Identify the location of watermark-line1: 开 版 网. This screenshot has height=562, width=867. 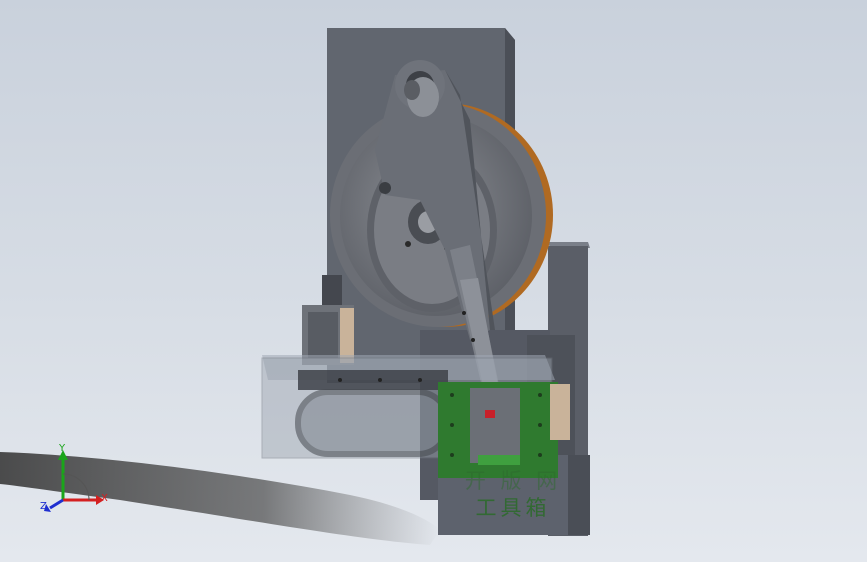
(513, 481).